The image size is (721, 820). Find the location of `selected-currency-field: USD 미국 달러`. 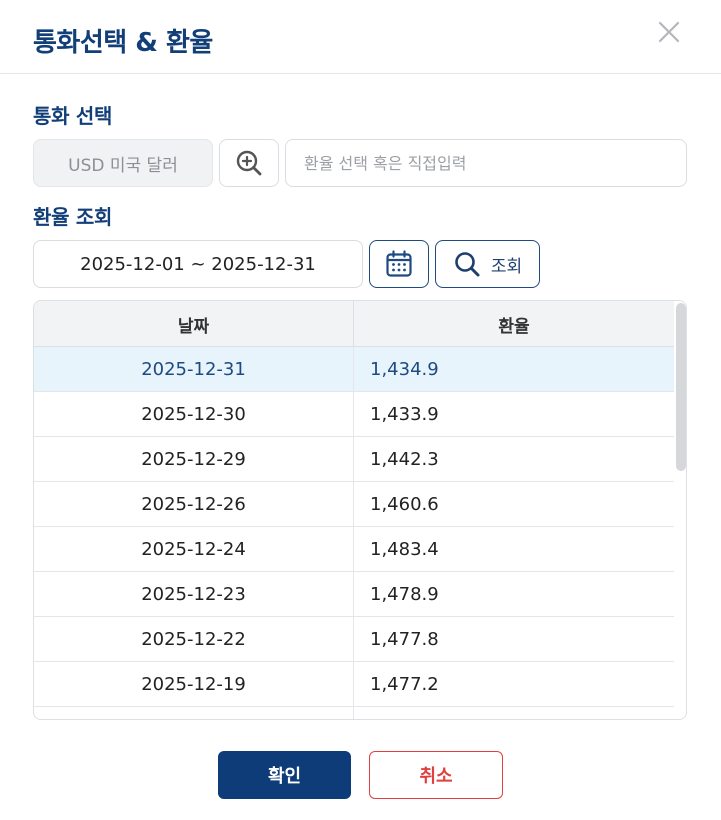

selected-currency-field: USD 미국 달러 is located at coordinates (123, 163).